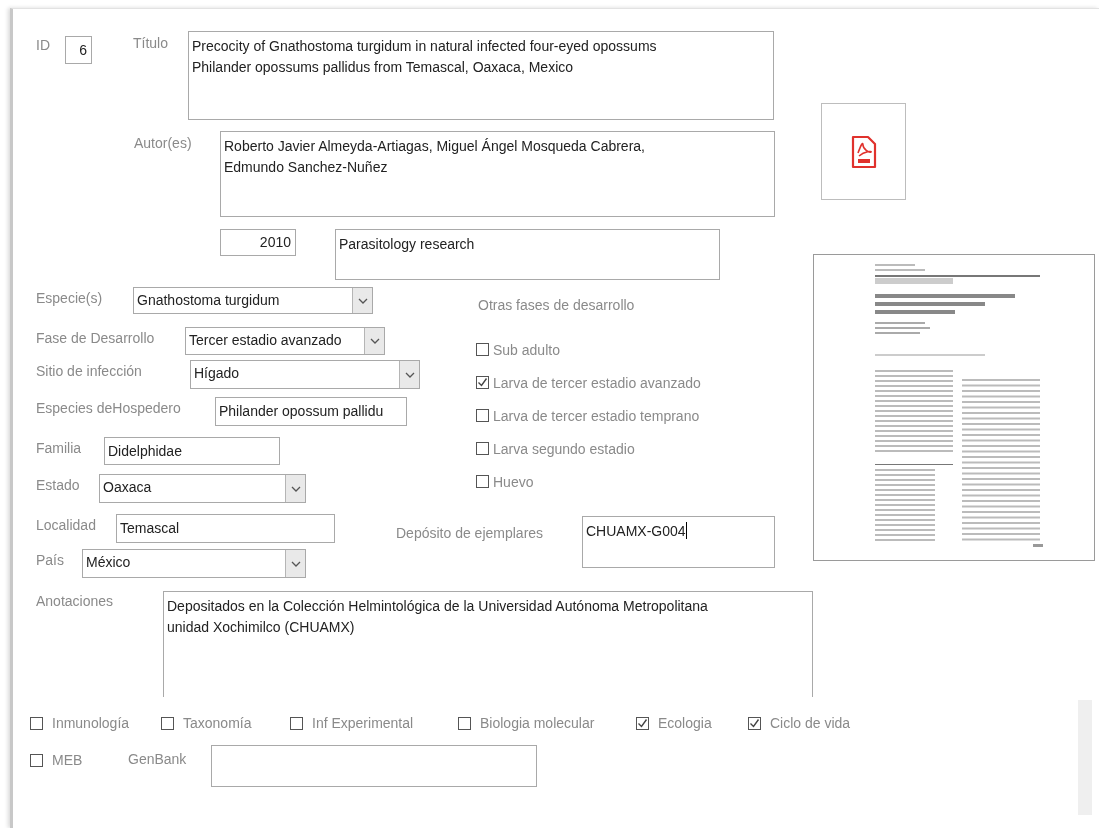  I want to click on checkbox-label: Ecologia, so click(685, 723).